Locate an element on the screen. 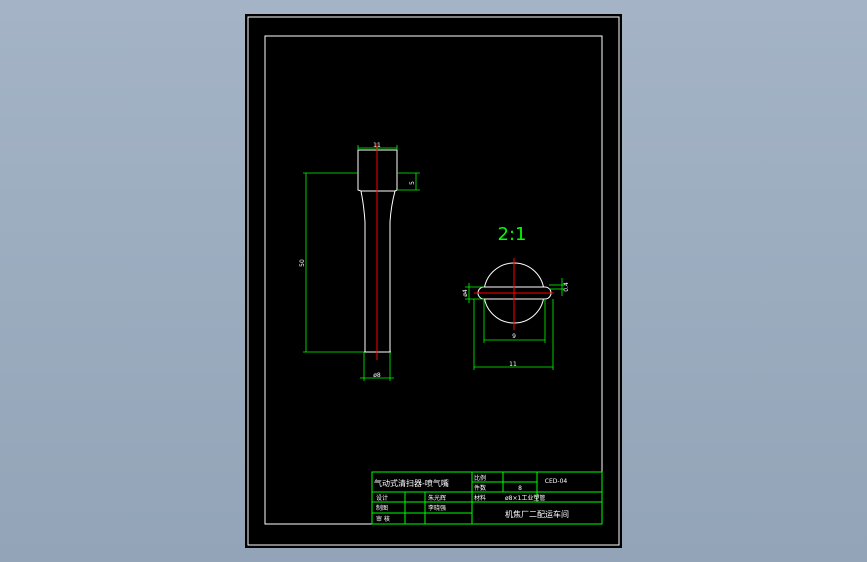 The height and width of the screenshot is (562, 867). dim-head-height: 5 is located at coordinates (412, 183).